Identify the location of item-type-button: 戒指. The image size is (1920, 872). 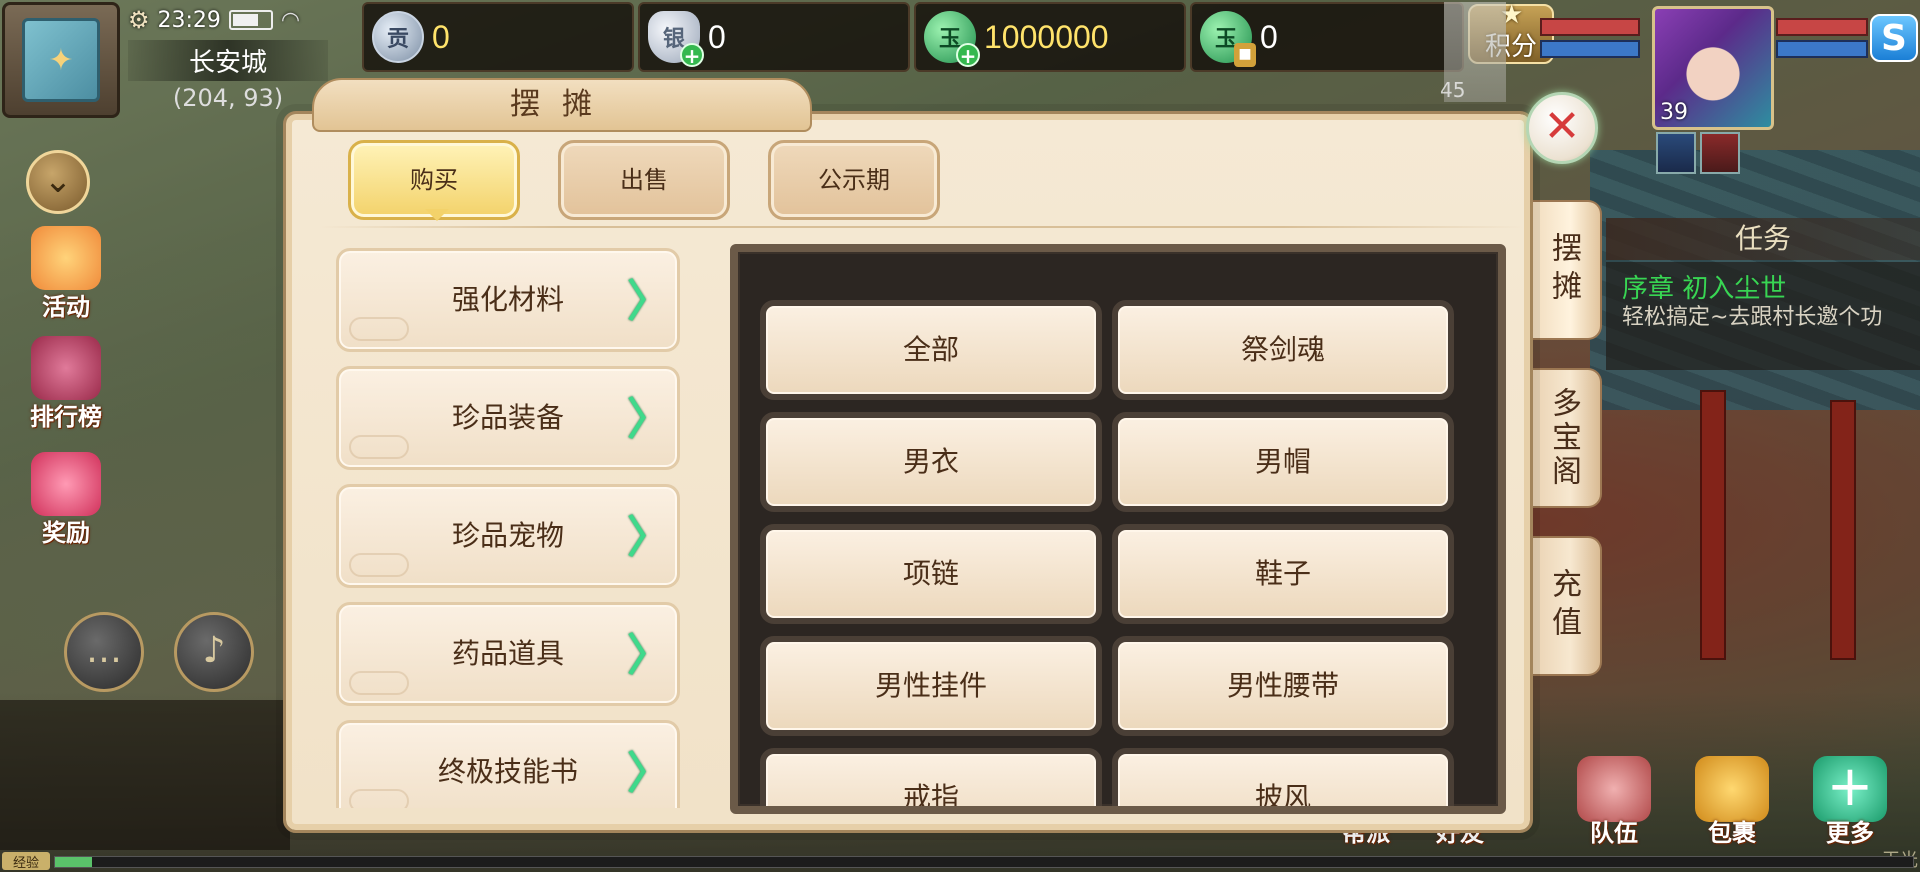
(931, 777).